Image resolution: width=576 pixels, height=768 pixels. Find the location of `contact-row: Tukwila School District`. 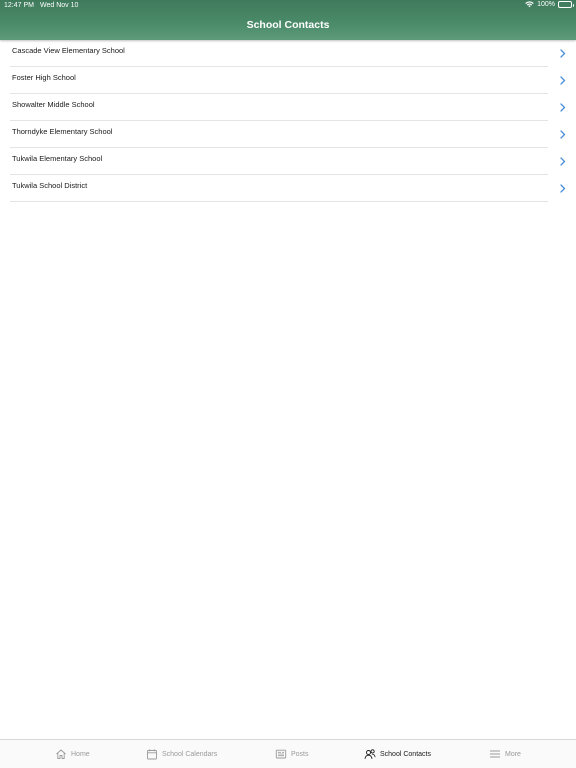

contact-row: Tukwila School District is located at coordinates (288, 188).